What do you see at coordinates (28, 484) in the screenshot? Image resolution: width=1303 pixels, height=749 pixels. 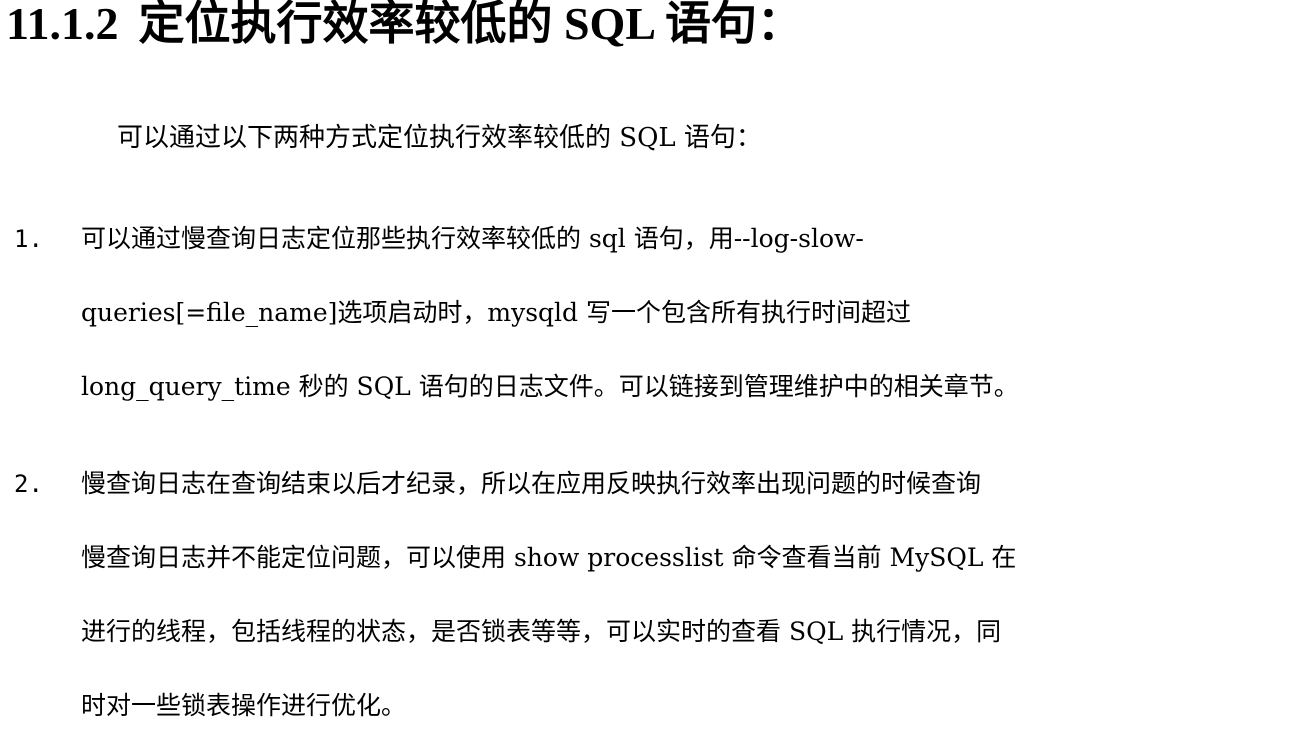 I see `list-marker: 2.` at bounding box center [28, 484].